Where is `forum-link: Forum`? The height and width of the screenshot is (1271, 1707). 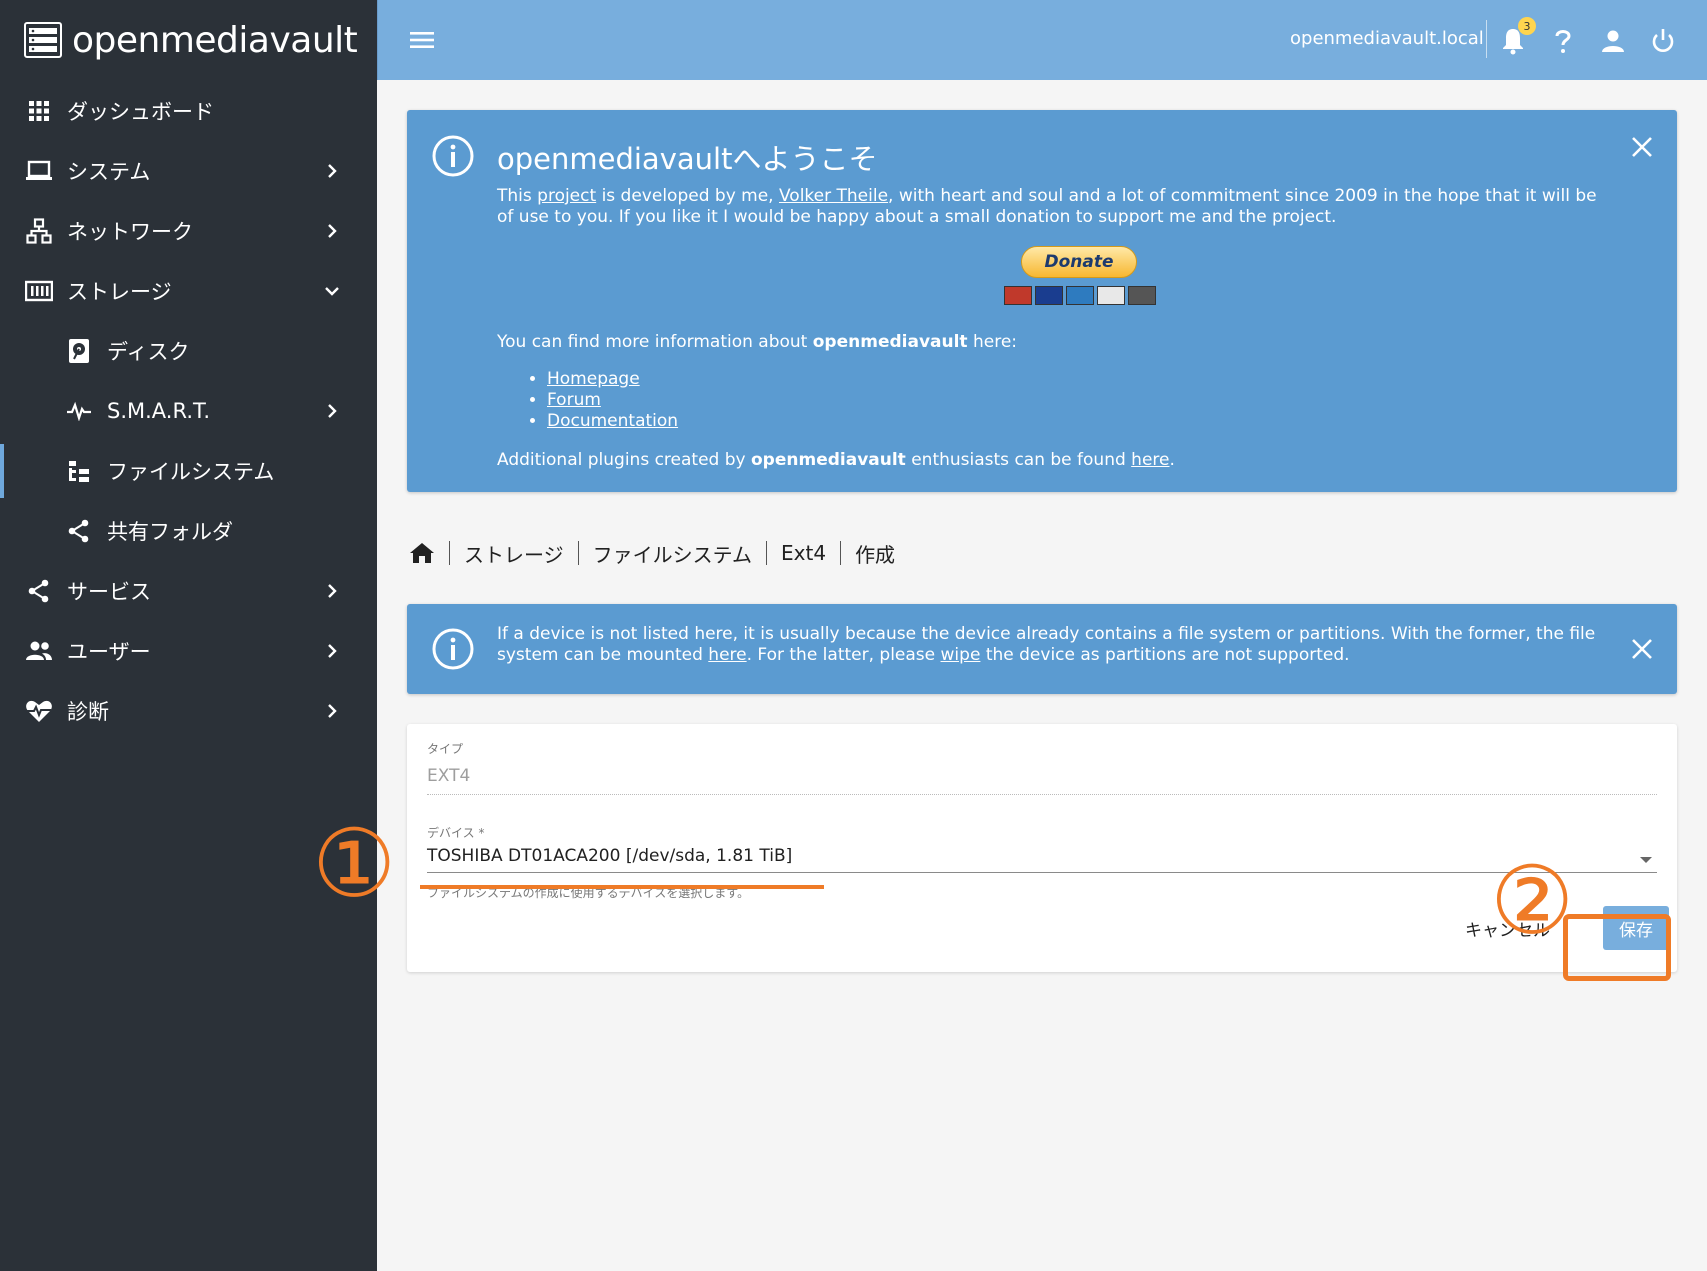
forum-link: Forum is located at coordinates (574, 400).